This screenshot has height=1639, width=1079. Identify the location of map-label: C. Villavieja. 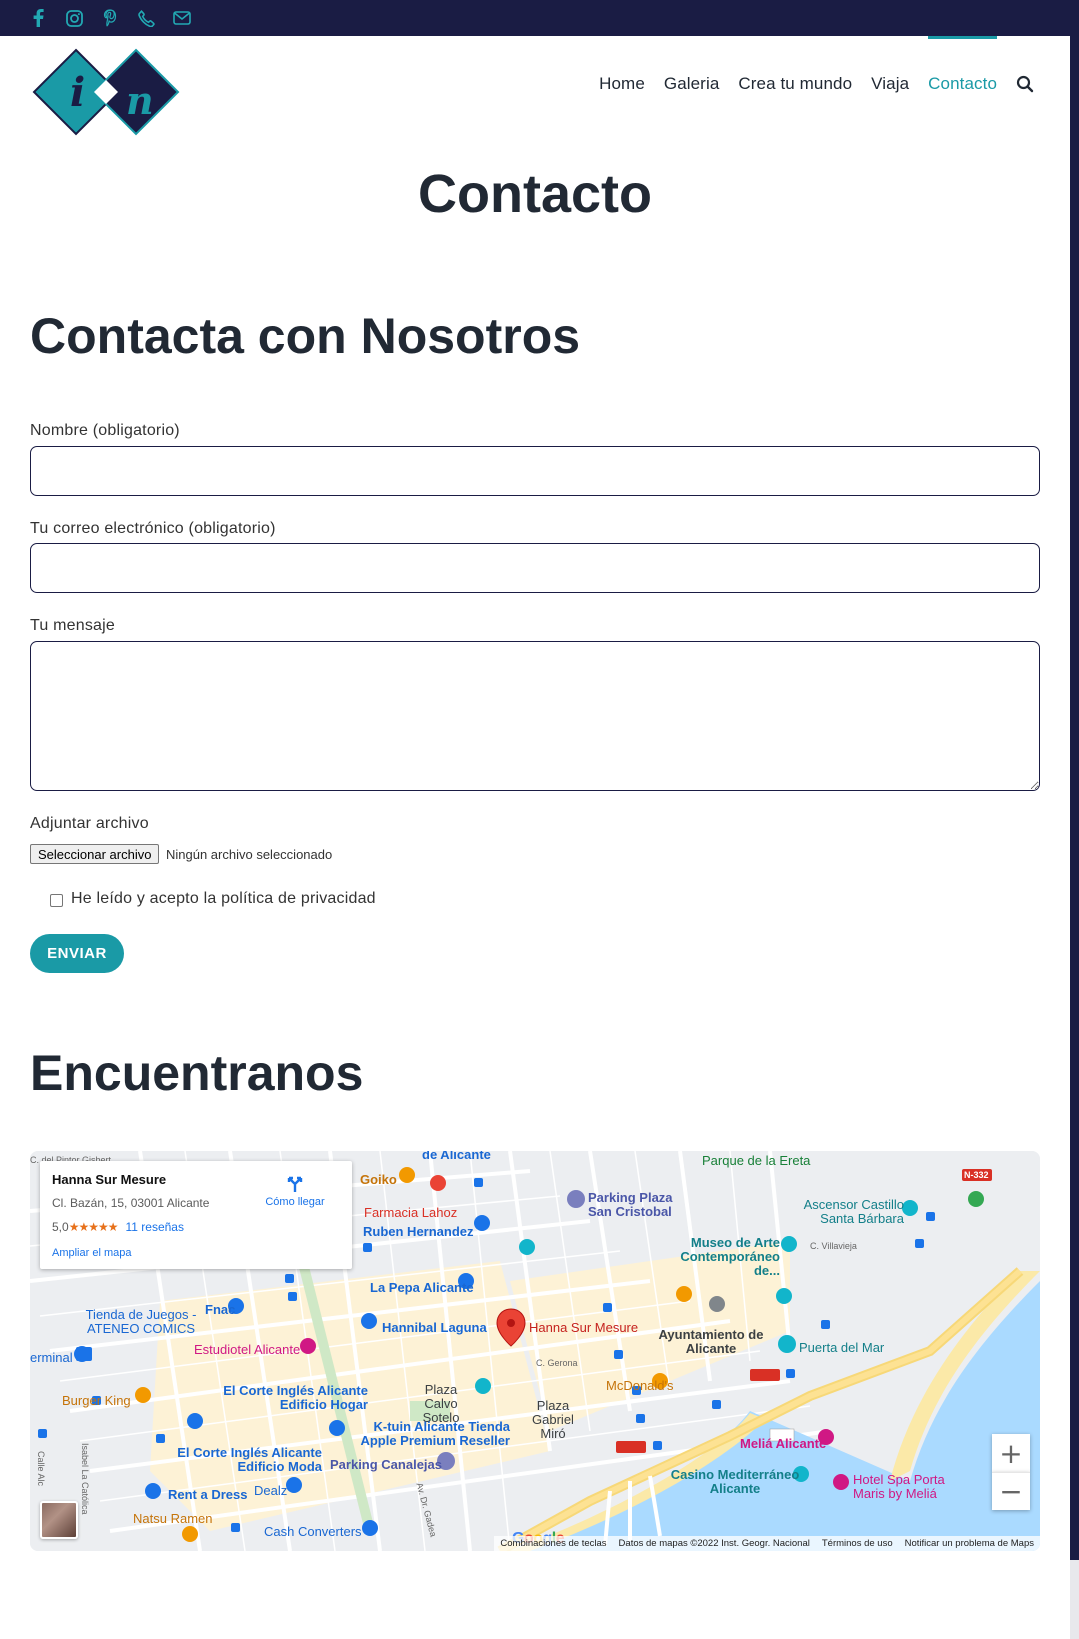
(833, 1246).